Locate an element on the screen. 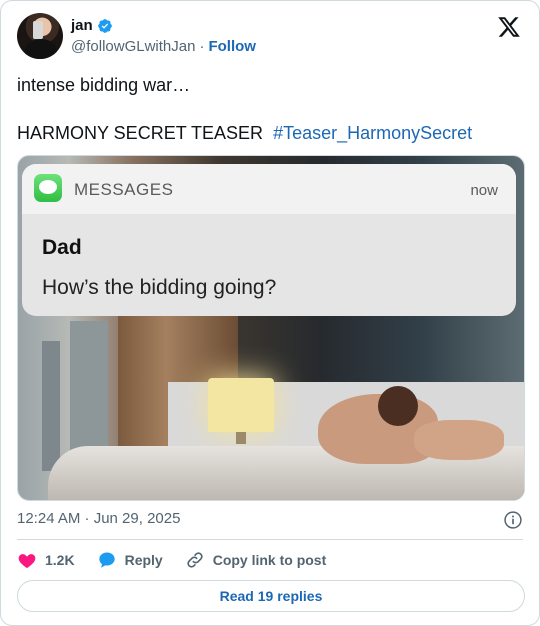  avatar is located at coordinates (40, 36).